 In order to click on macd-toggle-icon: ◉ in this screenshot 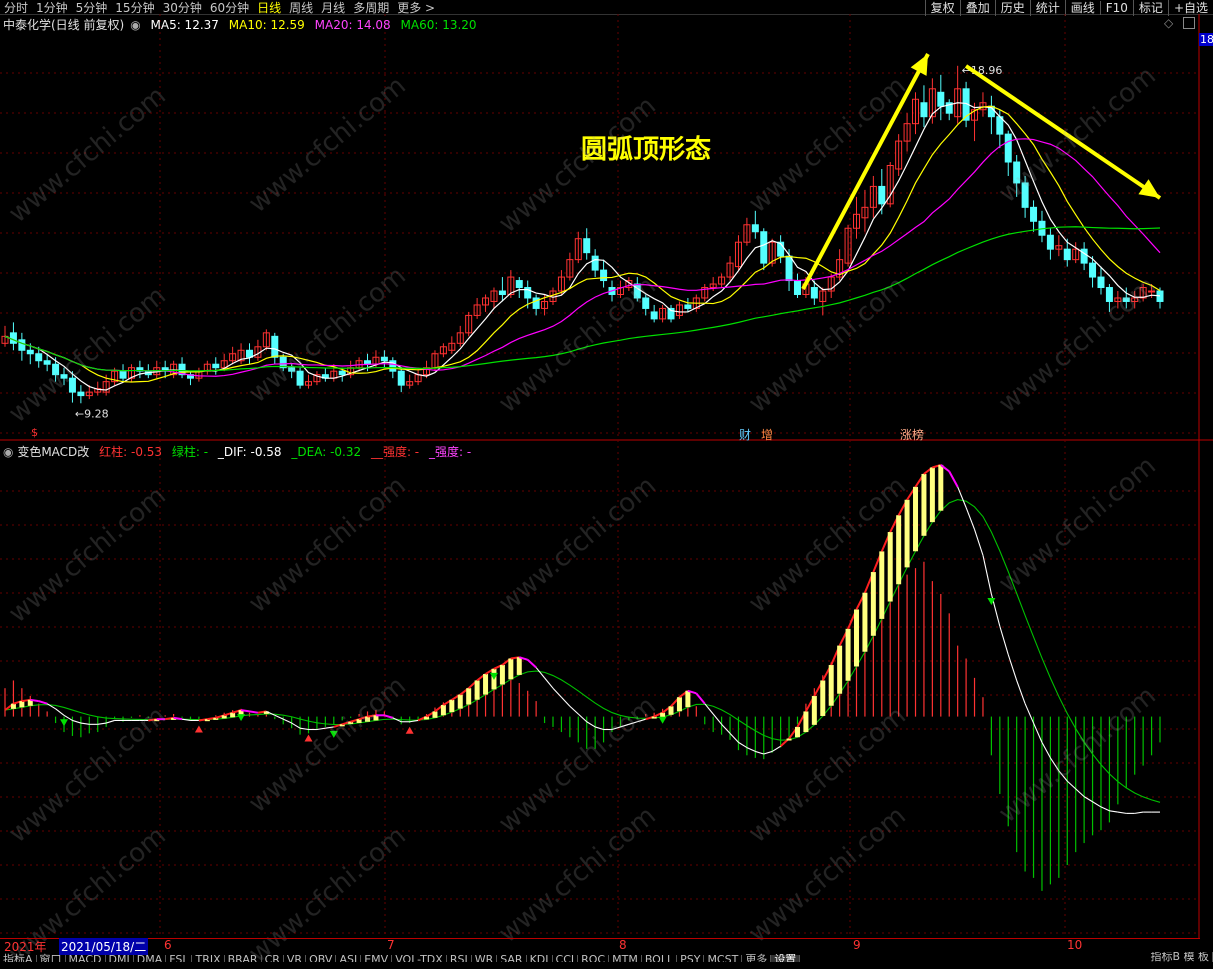, I will do `click(8, 452)`.